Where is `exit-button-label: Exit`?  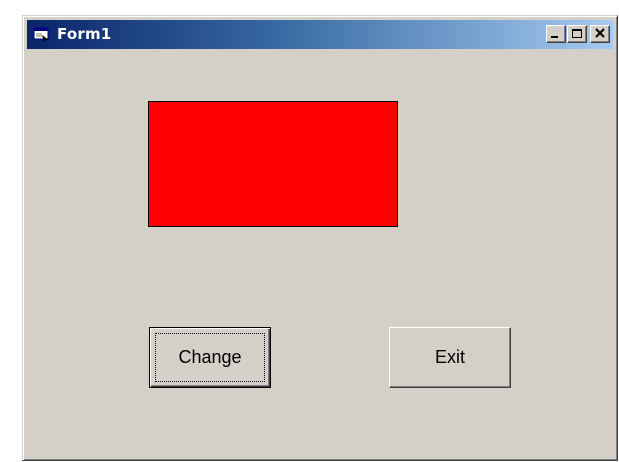 exit-button-label: Exit is located at coordinates (449, 357).